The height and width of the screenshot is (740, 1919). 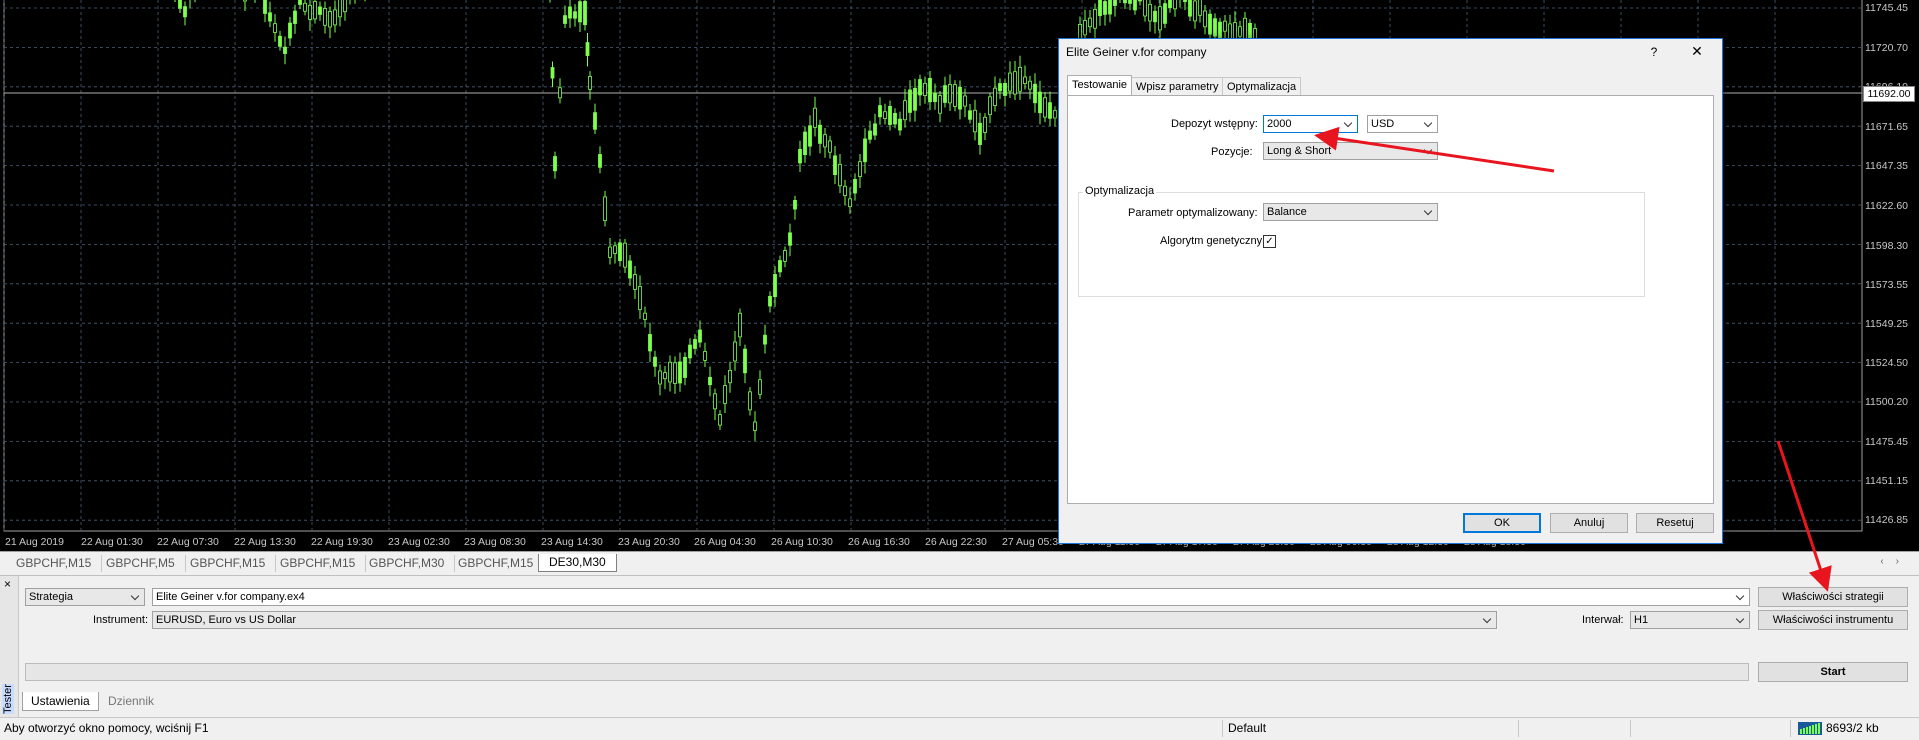 I want to click on instrument-properties-button: Właściwości instrumentu, so click(x=1833, y=620).